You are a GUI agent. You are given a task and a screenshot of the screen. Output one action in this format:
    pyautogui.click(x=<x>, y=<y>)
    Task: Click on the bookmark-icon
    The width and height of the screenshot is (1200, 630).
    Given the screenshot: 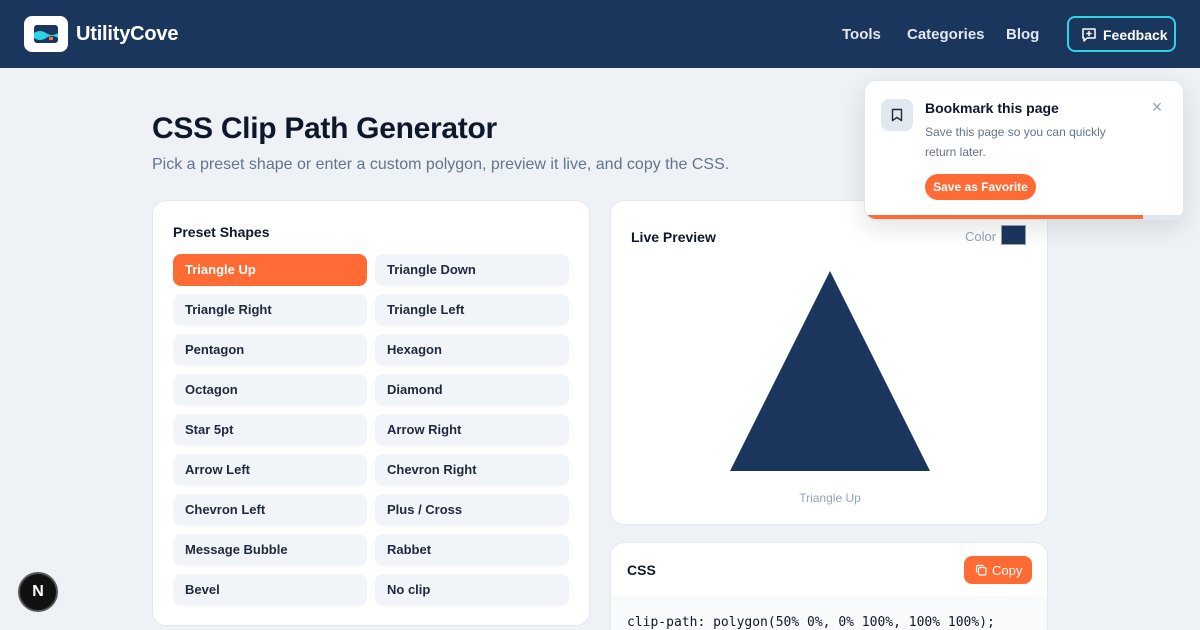 What is the action you would take?
    pyautogui.click(x=897, y=115)
    